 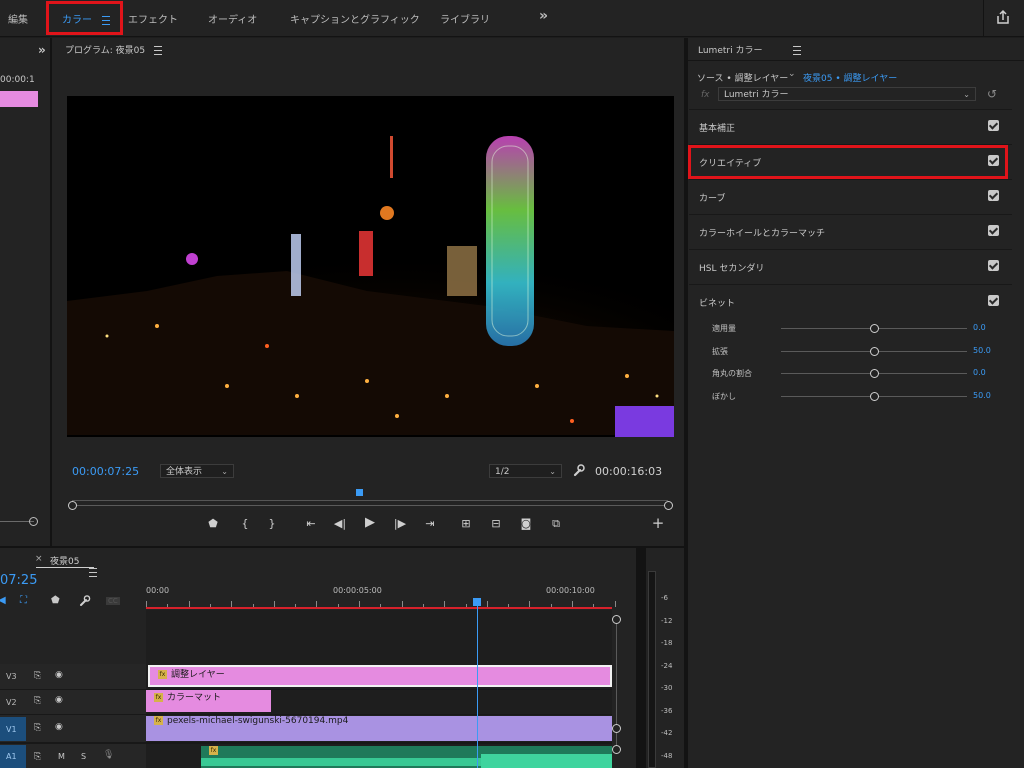 What do you see at coordinates (23, 600) in the screenshot?
I see `linked-selection-icon: ⛶` at bounding box center [23, 600].